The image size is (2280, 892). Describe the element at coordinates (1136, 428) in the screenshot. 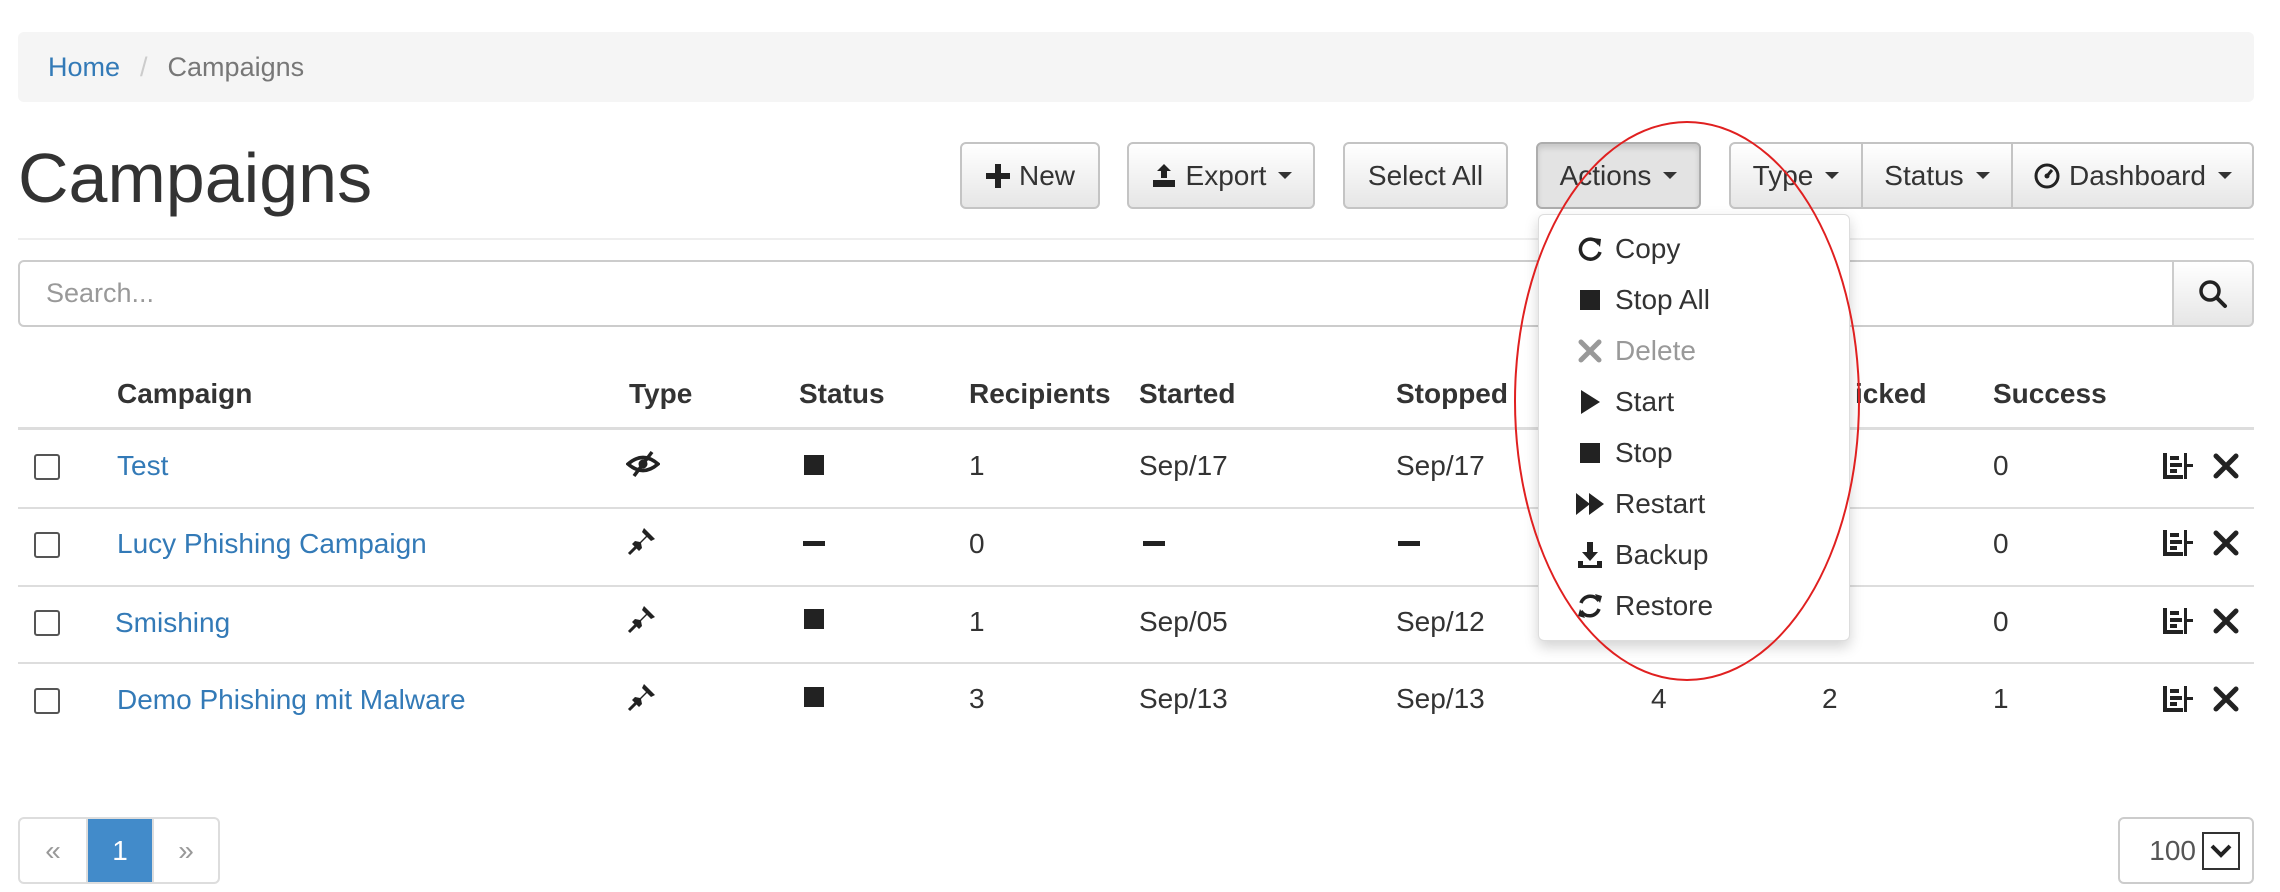

I see `table-header-divider` at that location.